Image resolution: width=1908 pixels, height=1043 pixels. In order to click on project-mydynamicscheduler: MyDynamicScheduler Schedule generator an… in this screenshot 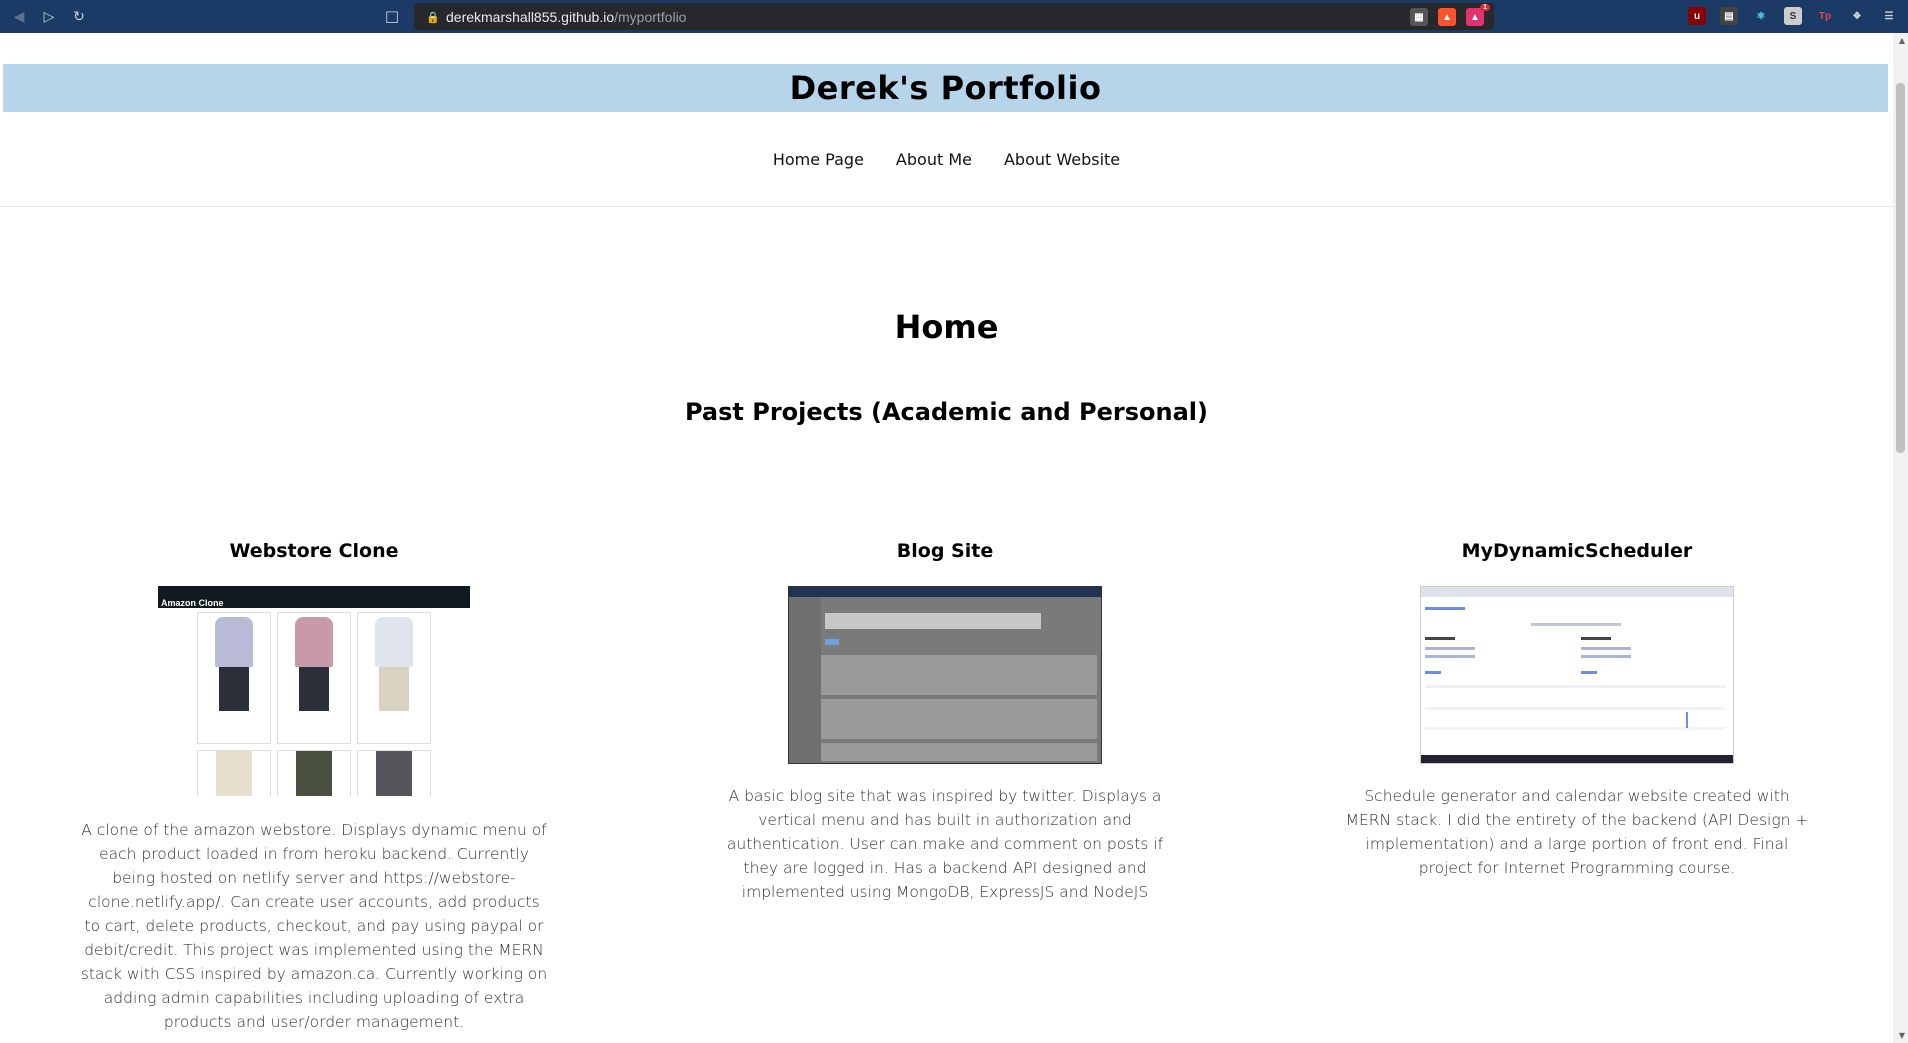, I will do `click(1577, 710)`.